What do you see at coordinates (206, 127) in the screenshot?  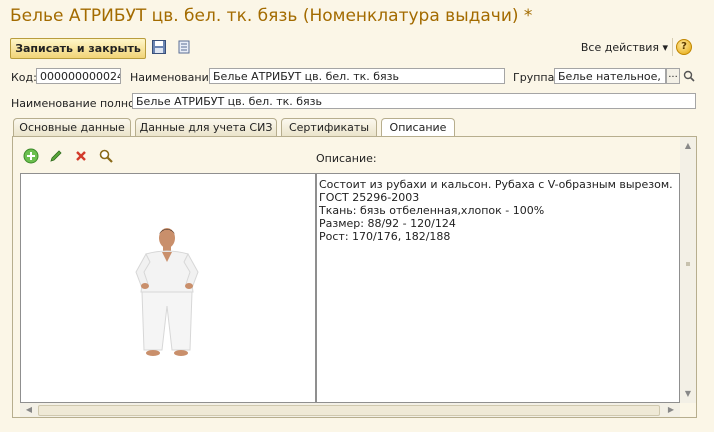 I see `tab-siz-data: Данные для учета СИЗ` at bounding box center [206, 127].